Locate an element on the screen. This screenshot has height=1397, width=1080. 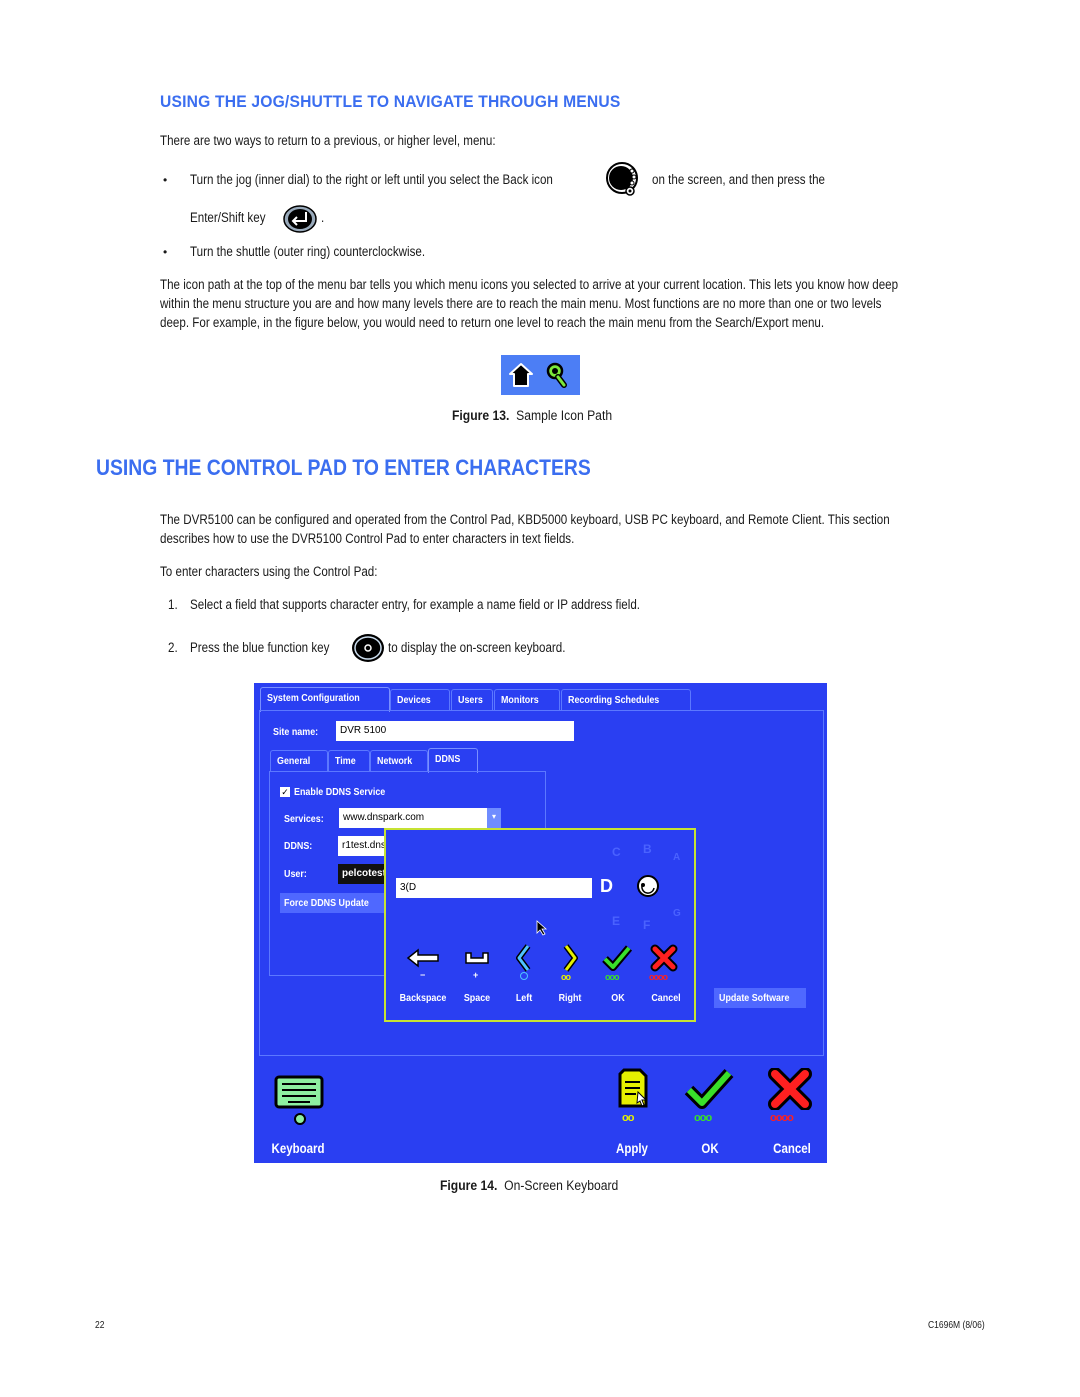
site-name-input: DVR 5100 is located at coordinates (455, 731).